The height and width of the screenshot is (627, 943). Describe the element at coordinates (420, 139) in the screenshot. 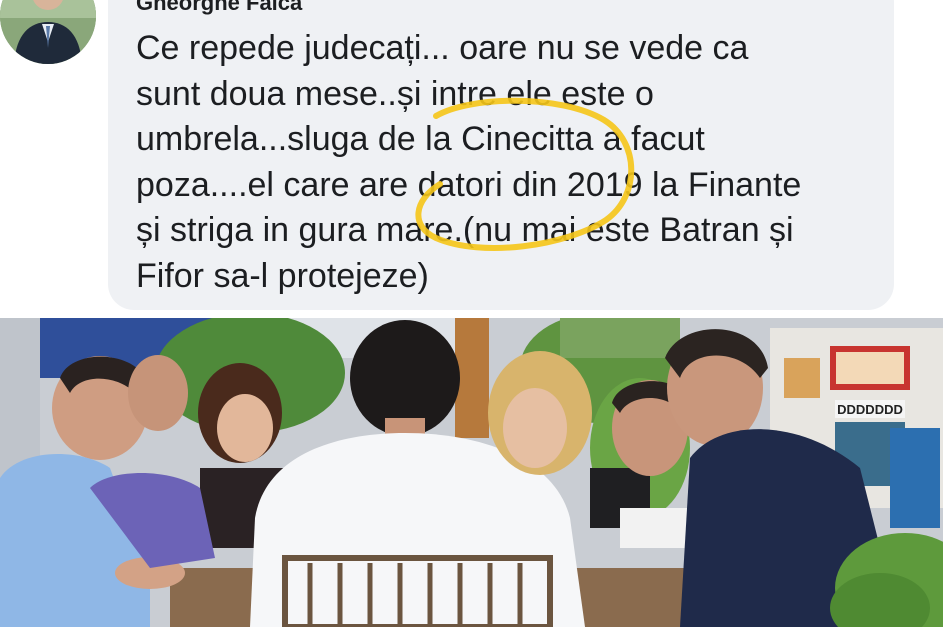

I see `comment-line: umbrela...sluga de la Cinecitta a facut` at that location.